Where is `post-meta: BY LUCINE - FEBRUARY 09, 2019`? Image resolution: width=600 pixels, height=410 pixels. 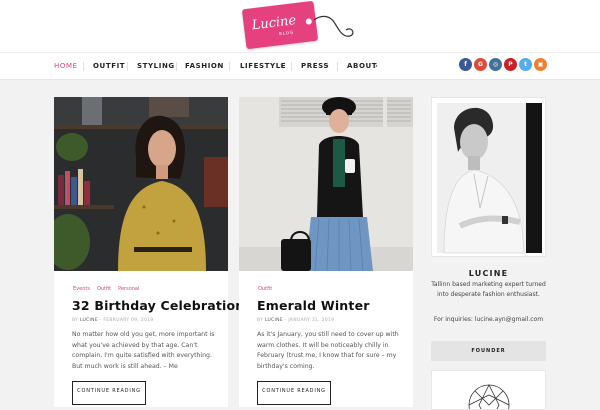 post-meta: BY LUCINE - FEBRUARY 09, 2019 is located at coordinates (113, 320).